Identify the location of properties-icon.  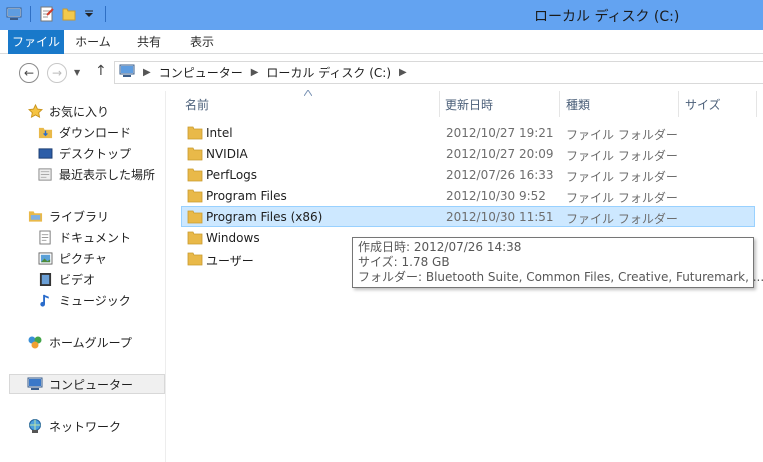
(47, 14).